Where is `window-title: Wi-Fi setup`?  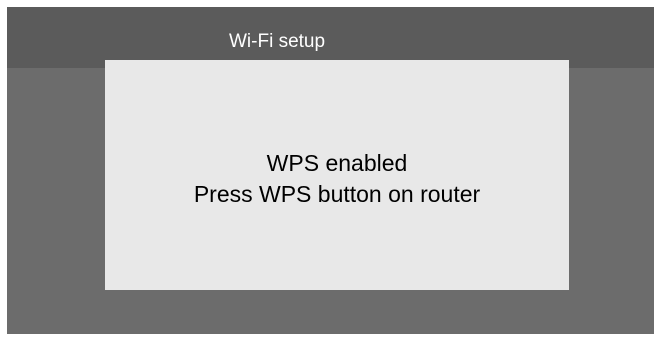
window-title: Wi-Fi setup is located at coordinates (277, 41).